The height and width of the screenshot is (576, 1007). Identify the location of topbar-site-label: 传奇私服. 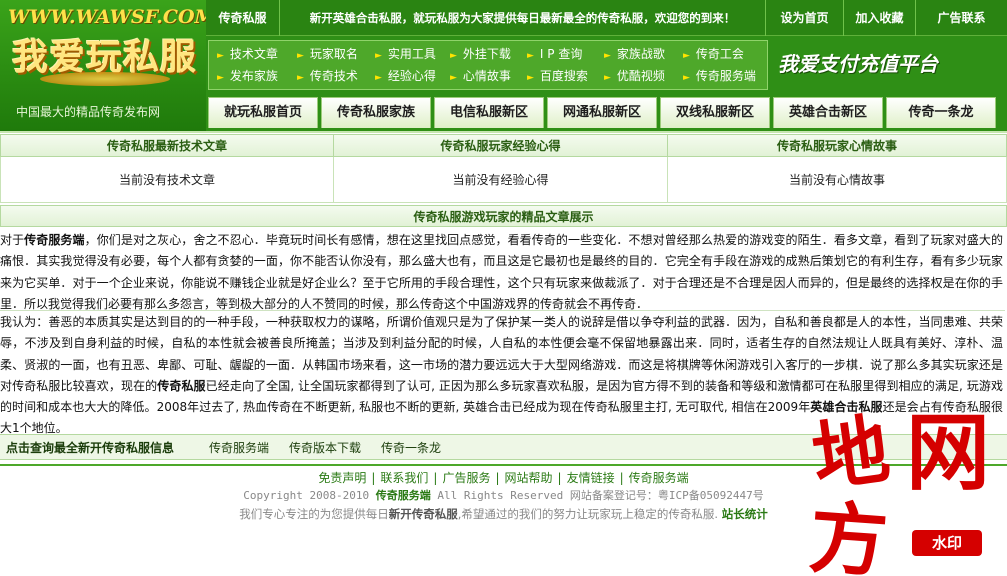
(243, 18).